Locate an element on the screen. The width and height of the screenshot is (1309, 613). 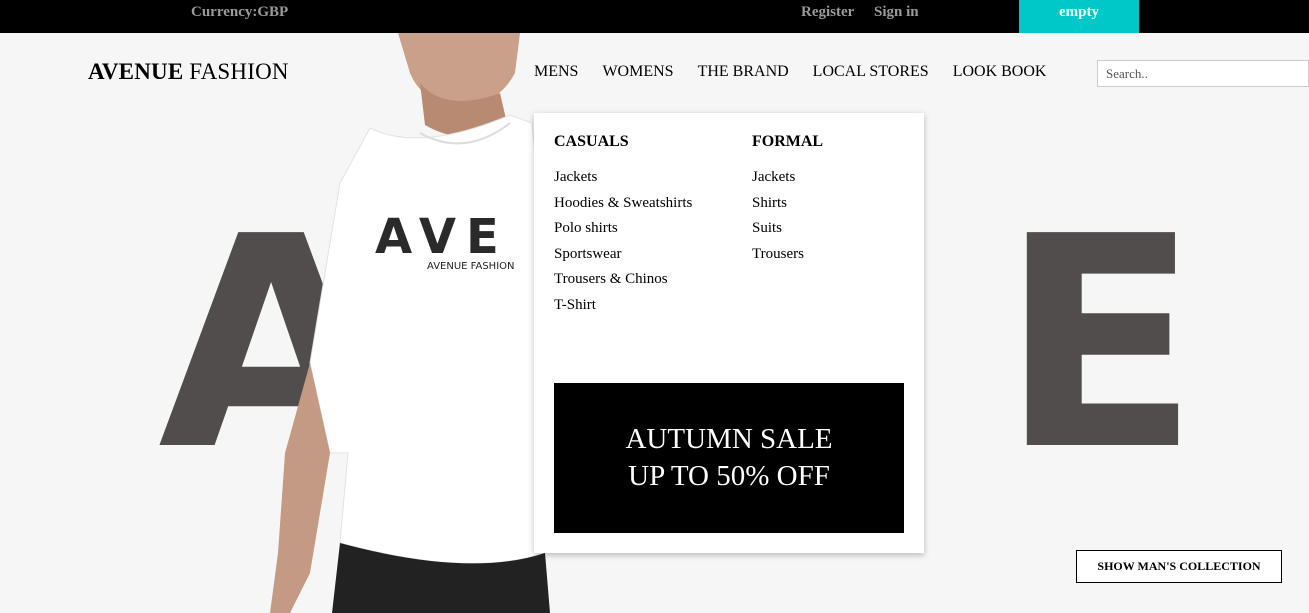
menu-link: Shirts is located at coordinates (787, 204).